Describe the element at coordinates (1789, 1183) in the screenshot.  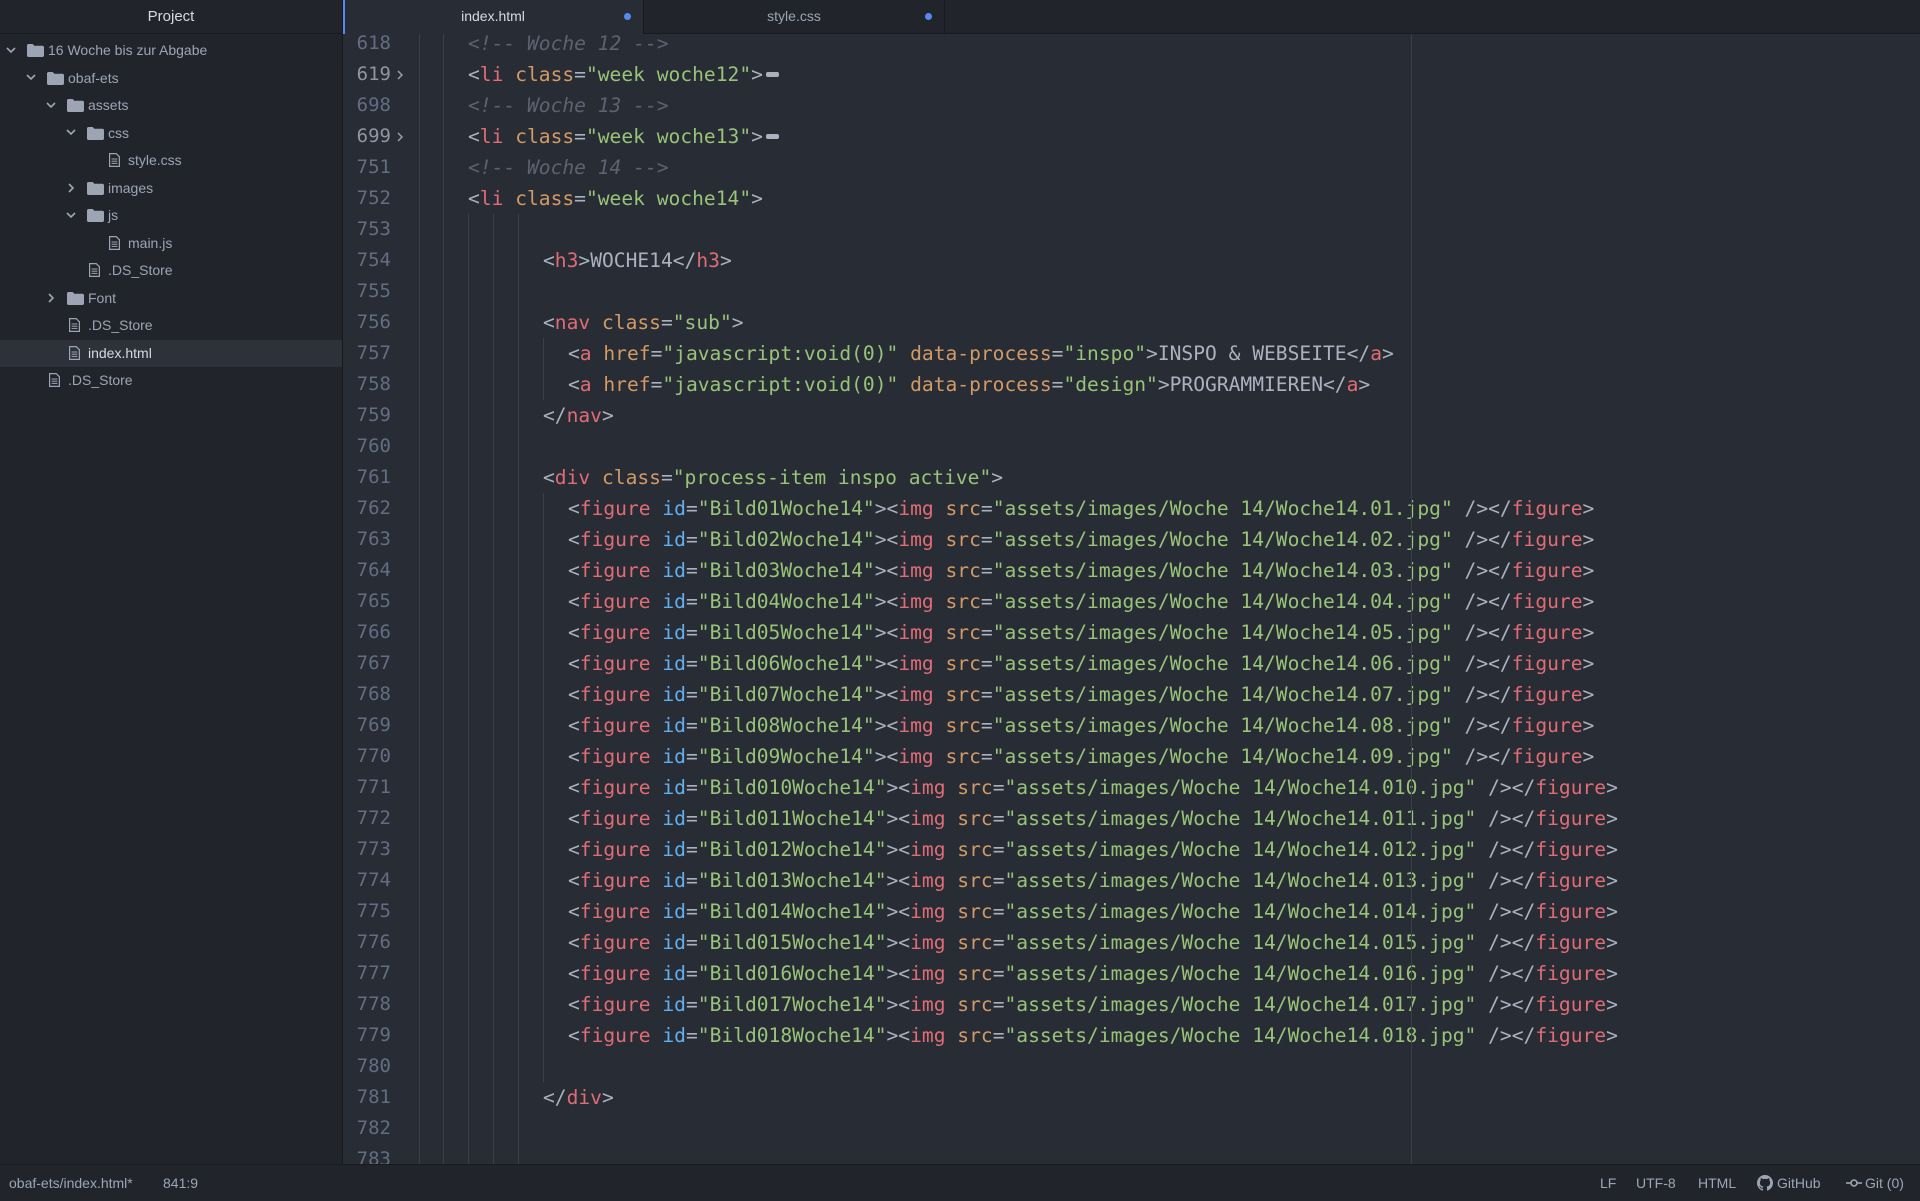
I see `github-button: GitHub` at that location.